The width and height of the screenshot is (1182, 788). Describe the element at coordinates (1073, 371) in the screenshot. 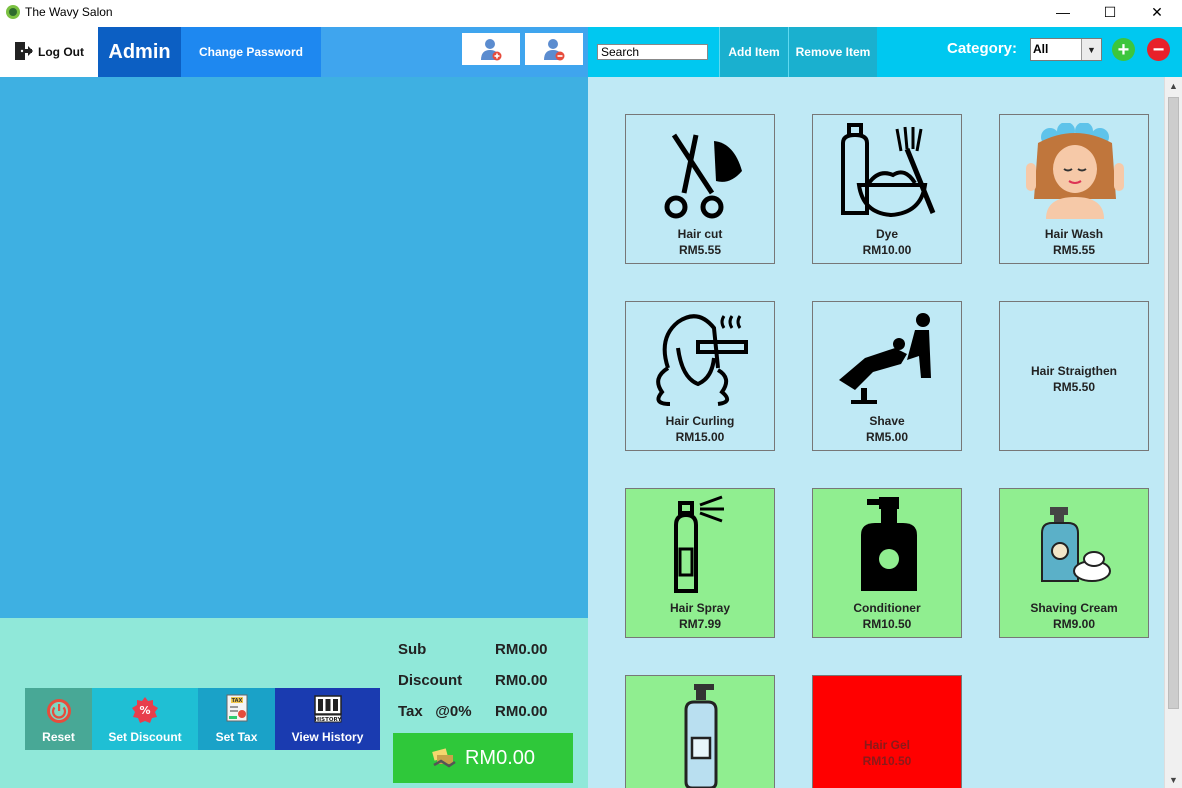

I see `item-name: Hair Straigthen` at that location.